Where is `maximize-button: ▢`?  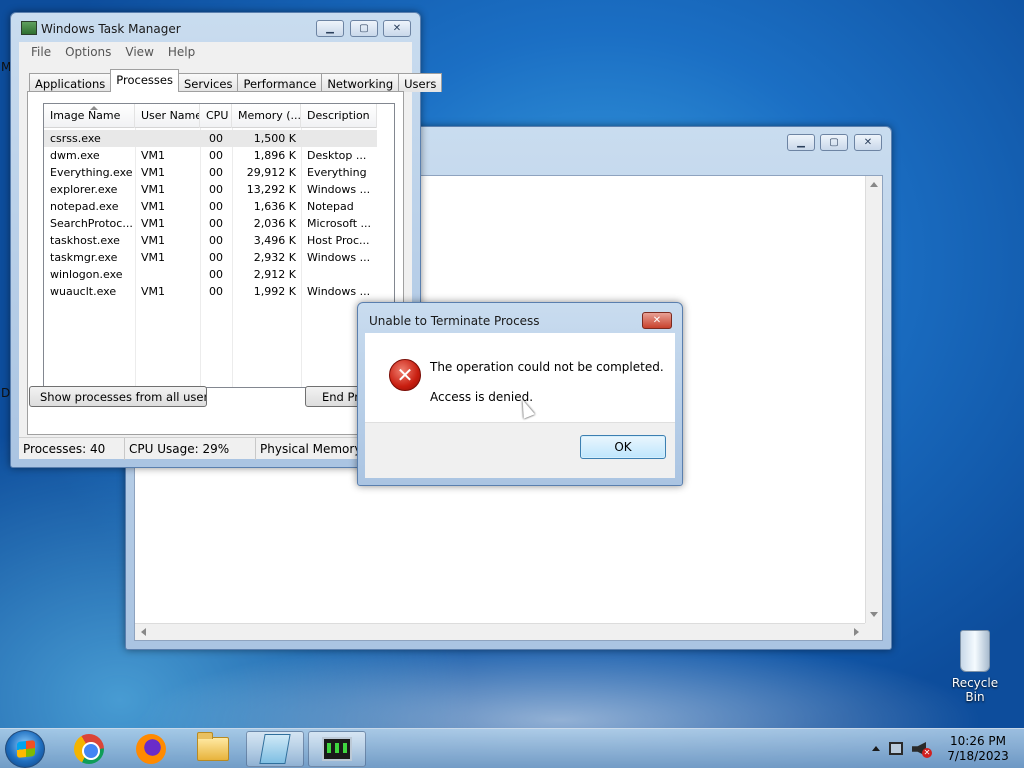 maximize-button: ▢ is located at coordinates (364, 28).